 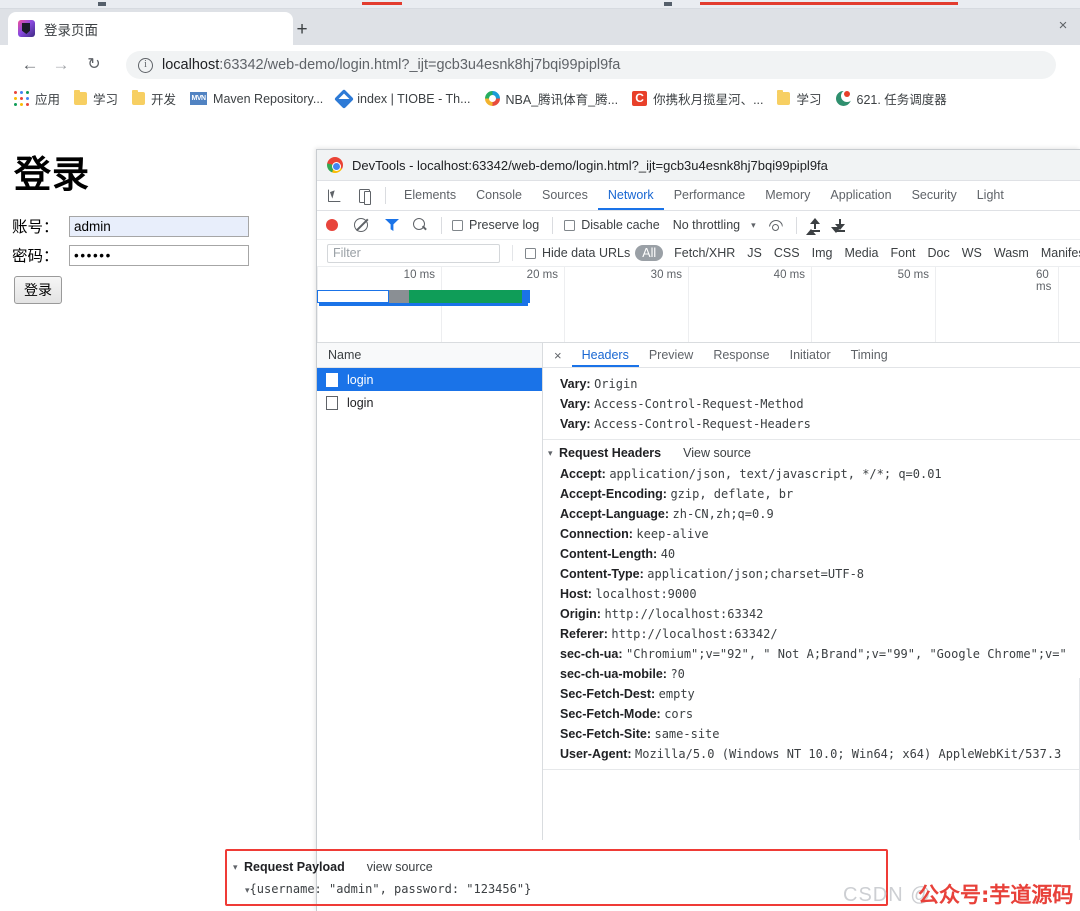 I want to click on tencent-sports-icon, so click(x=492, y=98).